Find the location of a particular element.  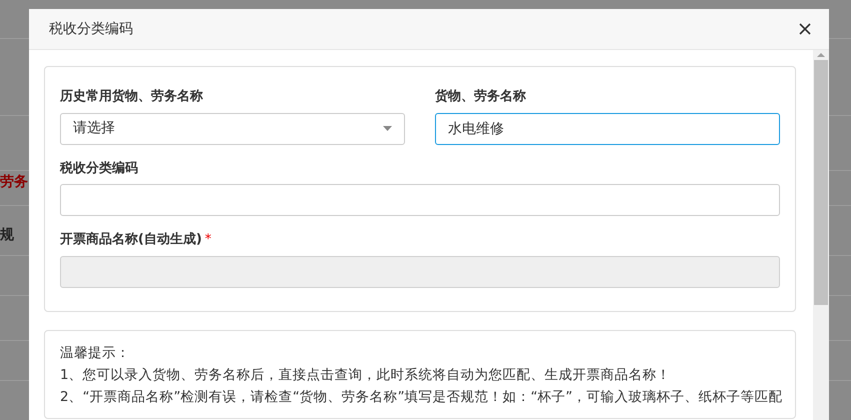

field-label: 开票商品名称(自动生成) is located at coordinates (131, 239).